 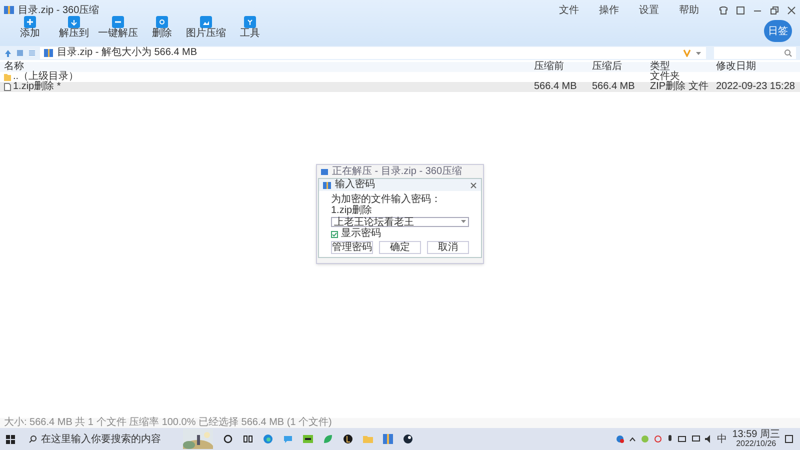 I want to click on dialog-title: 输入密码, so click(x=355, y=185).